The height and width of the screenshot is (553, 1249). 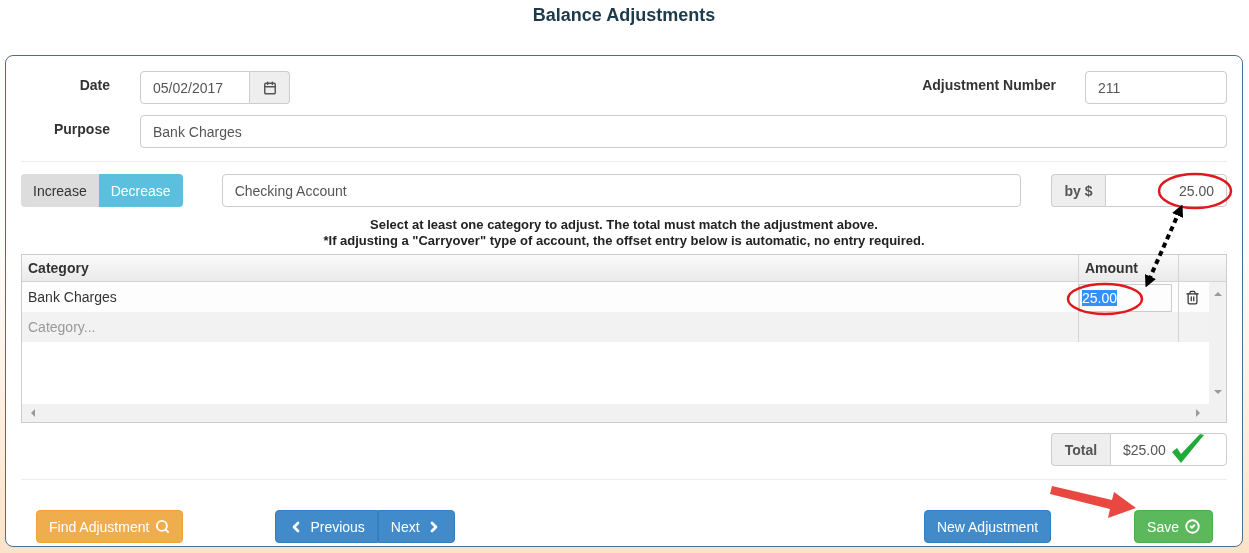 I want to click on purpose-field: Bank Charges, so click(x=683, y=131).